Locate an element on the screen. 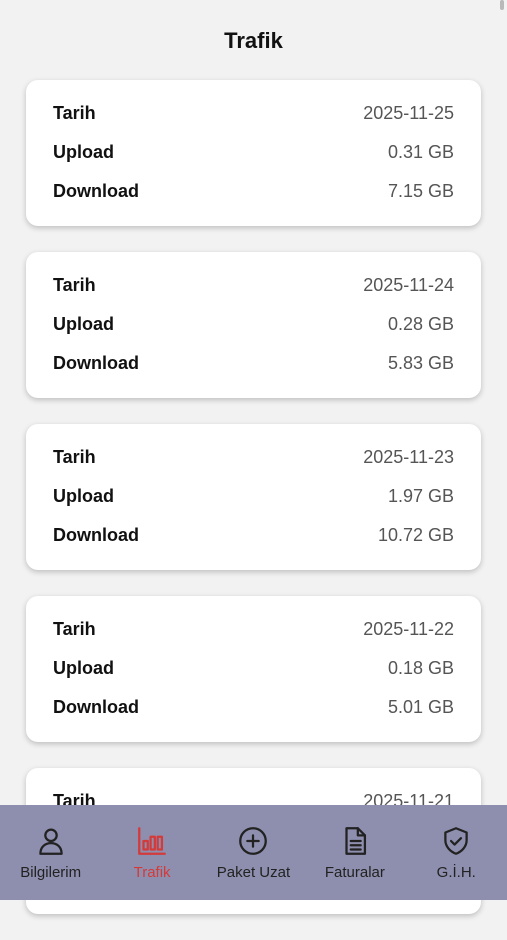  date-value: 2025-11-23 is located at coordinates (408, 457).